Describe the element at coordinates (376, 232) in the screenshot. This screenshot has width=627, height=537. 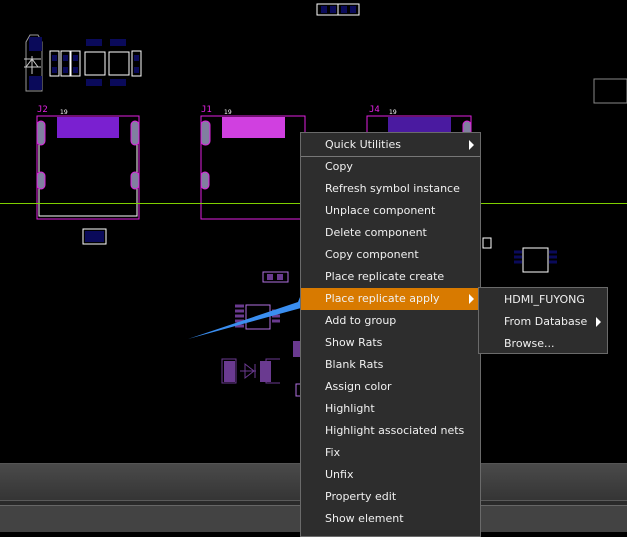
I see `menu-item-label: Delete component` at that location.